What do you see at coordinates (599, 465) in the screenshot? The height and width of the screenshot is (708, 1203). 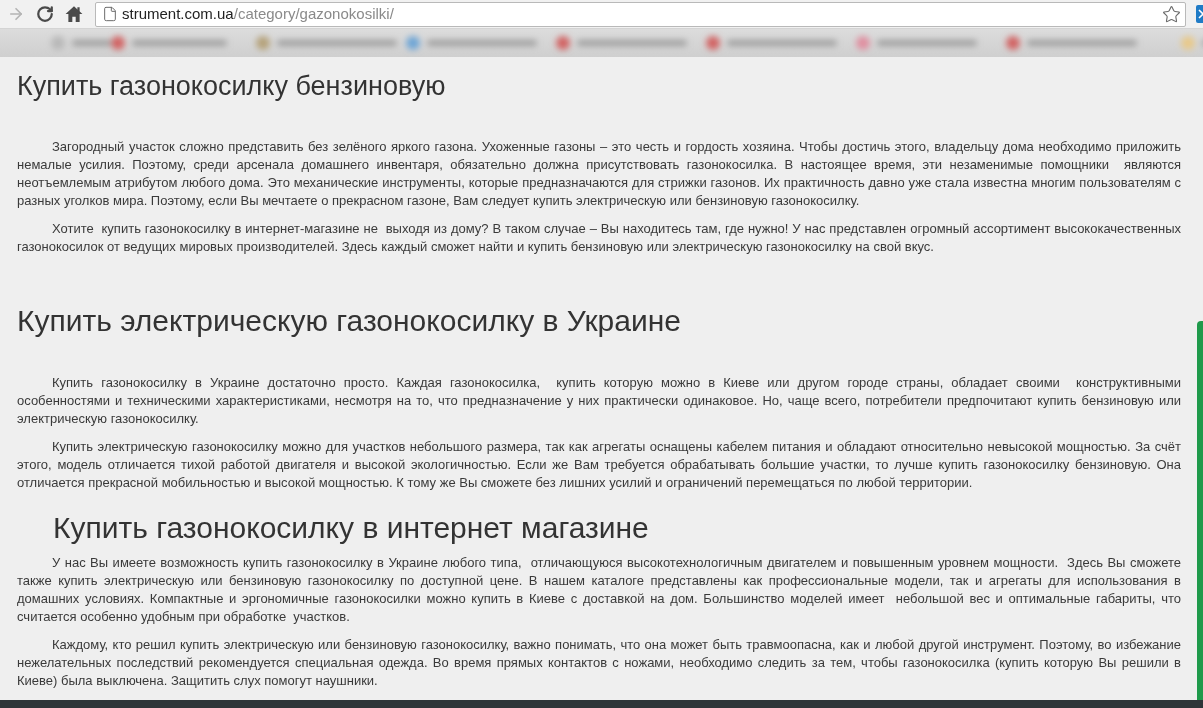 I see `body-paragraph: Купить электрическую газонокосилку можно для участков небольшого размера, так как агрегаты оснащены кабелем питания и обладают относительно невысокой мощностью. За счёт этого, модель отличается тихой работой двигателя и высокой экологичностью. Если же Вам требуется обрабатывать большие участки, то лучше купить газонокосилку бензиновую. Она отличается прекрасной мобильностью и высокой мощностью. К тому же Вы сможете без лишних усилий и ограничений перемещаться по любой территории.` at bounding box center [599, 465].